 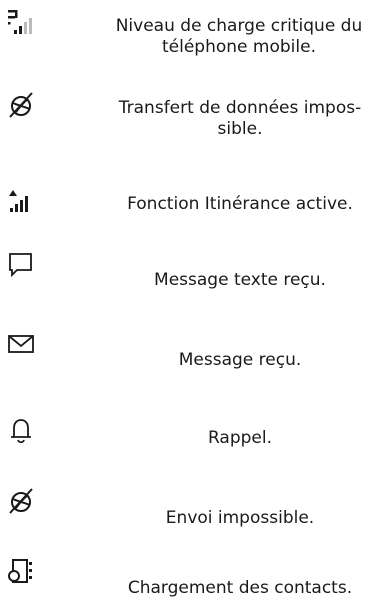 What do you see at coordinates (240, 204) in the screenshot?
I see `legend-text: Fonction Itinérance active.` at bounding box center [240, 204].